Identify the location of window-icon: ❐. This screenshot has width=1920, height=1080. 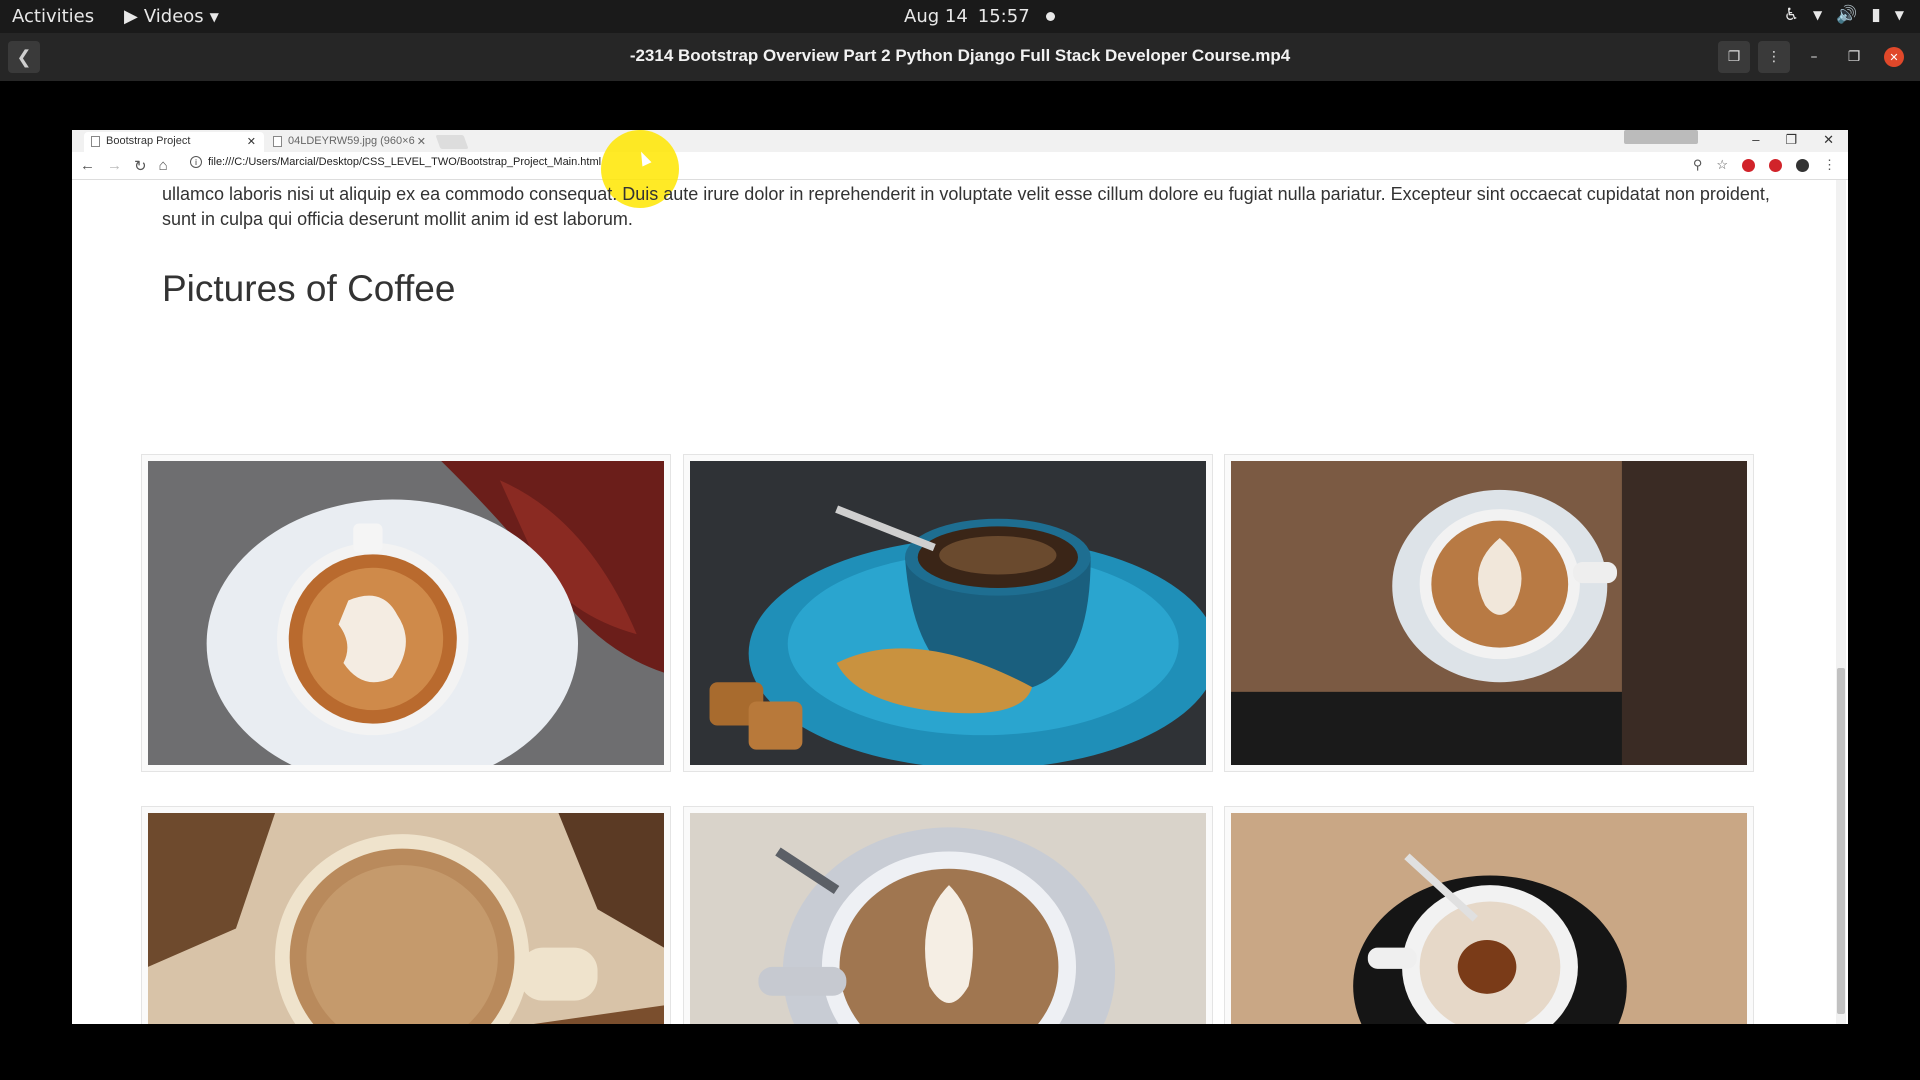
(1734, 57).